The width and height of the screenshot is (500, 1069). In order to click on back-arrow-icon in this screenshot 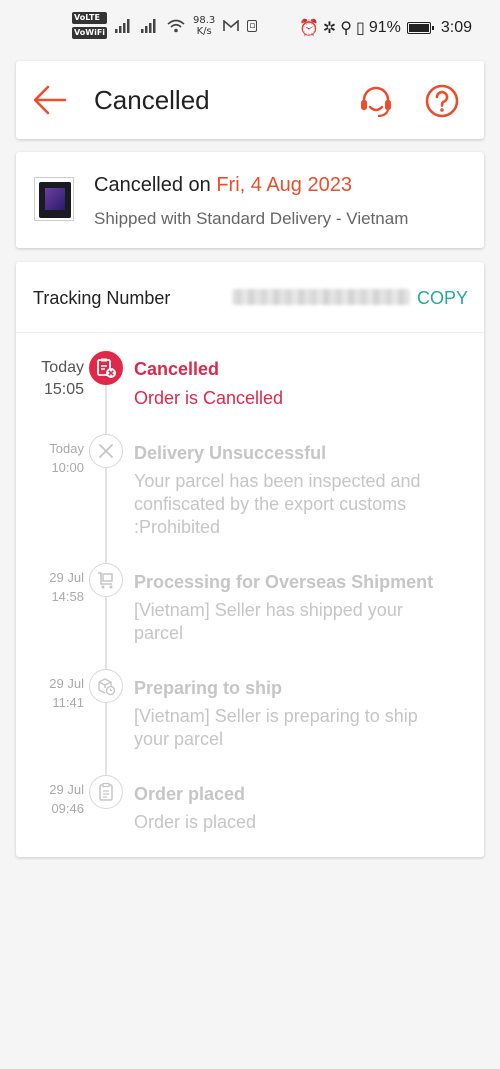, I will do `click(50, 100)`.